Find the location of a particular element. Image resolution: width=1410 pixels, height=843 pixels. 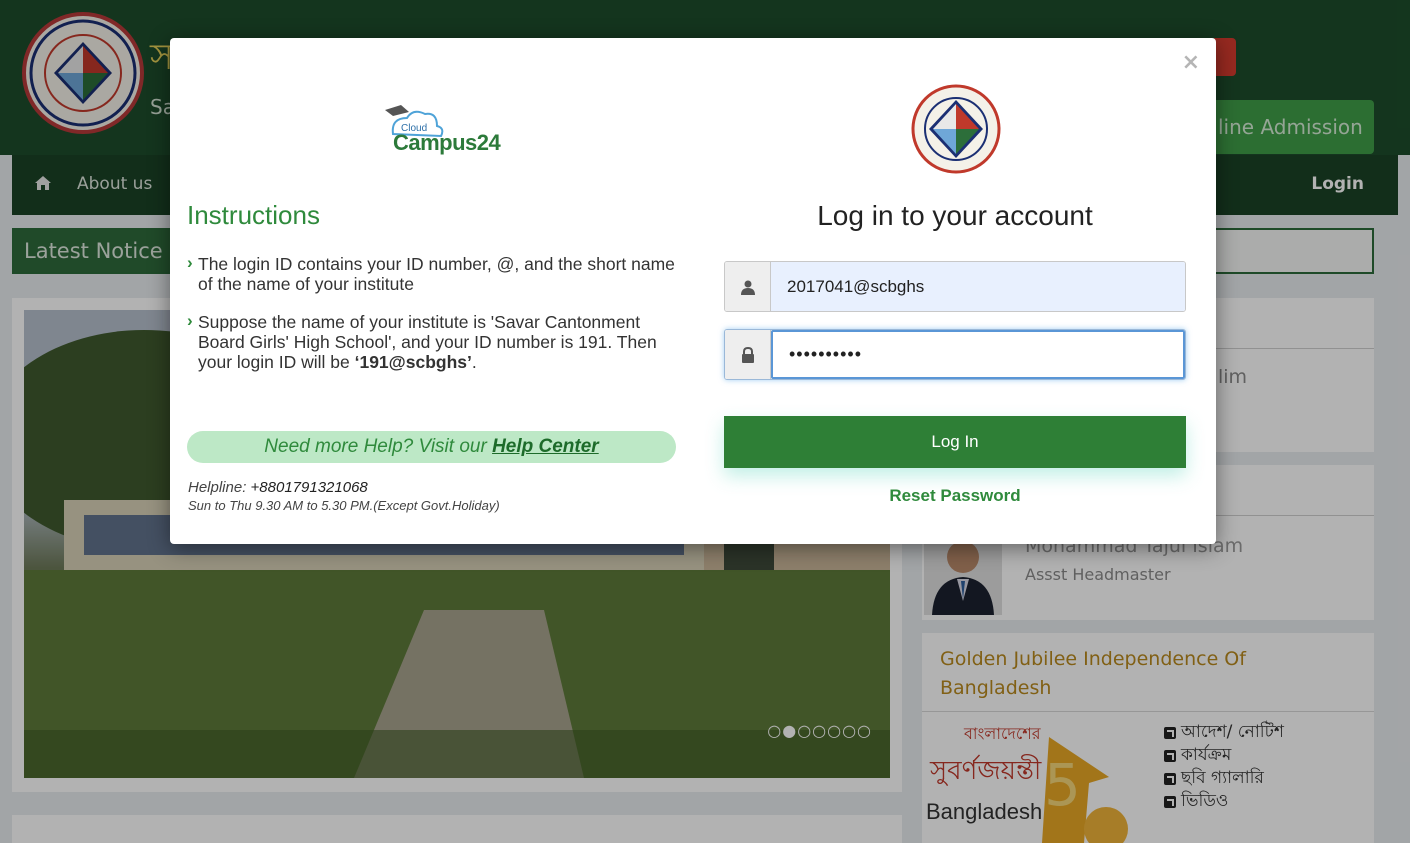

cloud-campus-logo: Cloud Campus24 is located at coordinates (440, 134).